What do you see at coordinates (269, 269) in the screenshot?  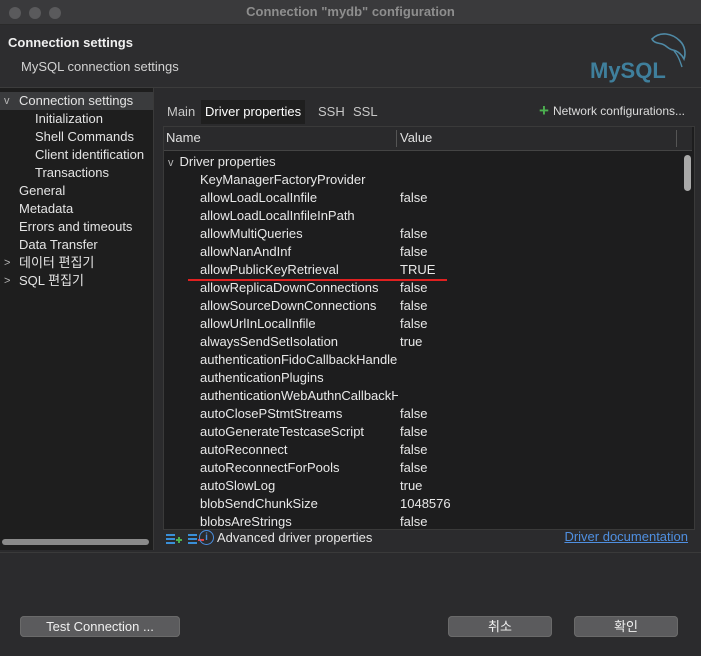 I see `property-name: allowPublicKeyRetrieval` at bounding box center [269, 269].